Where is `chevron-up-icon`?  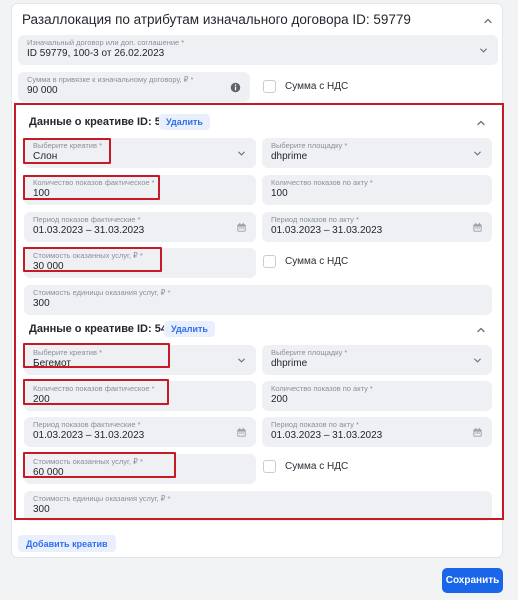 chevron-up-icon is located at coordinates (488, 21).